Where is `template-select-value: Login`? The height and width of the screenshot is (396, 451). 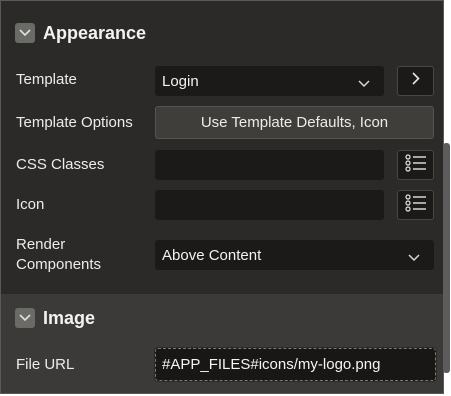 template-select-value: Login is located at coordinates (180, 81).